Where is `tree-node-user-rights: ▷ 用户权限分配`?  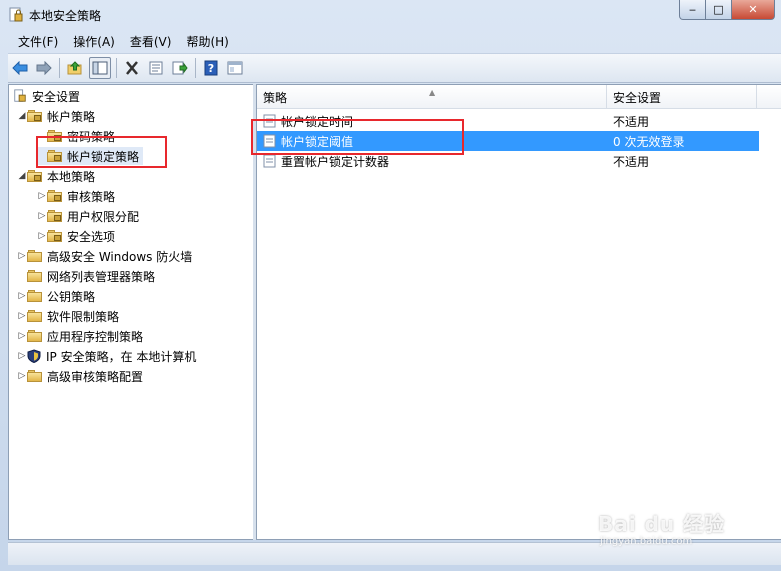
tree-node-user-rights: ▷ 用户权限分配 is located at coordinates (88, 216).